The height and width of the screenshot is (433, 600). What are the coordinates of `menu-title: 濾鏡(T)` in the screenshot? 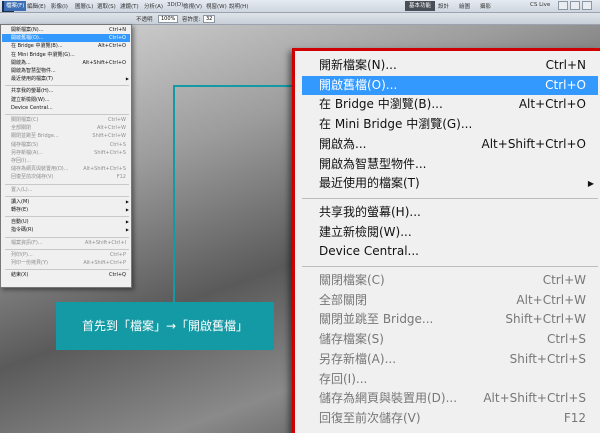 It's located at (129, 6).